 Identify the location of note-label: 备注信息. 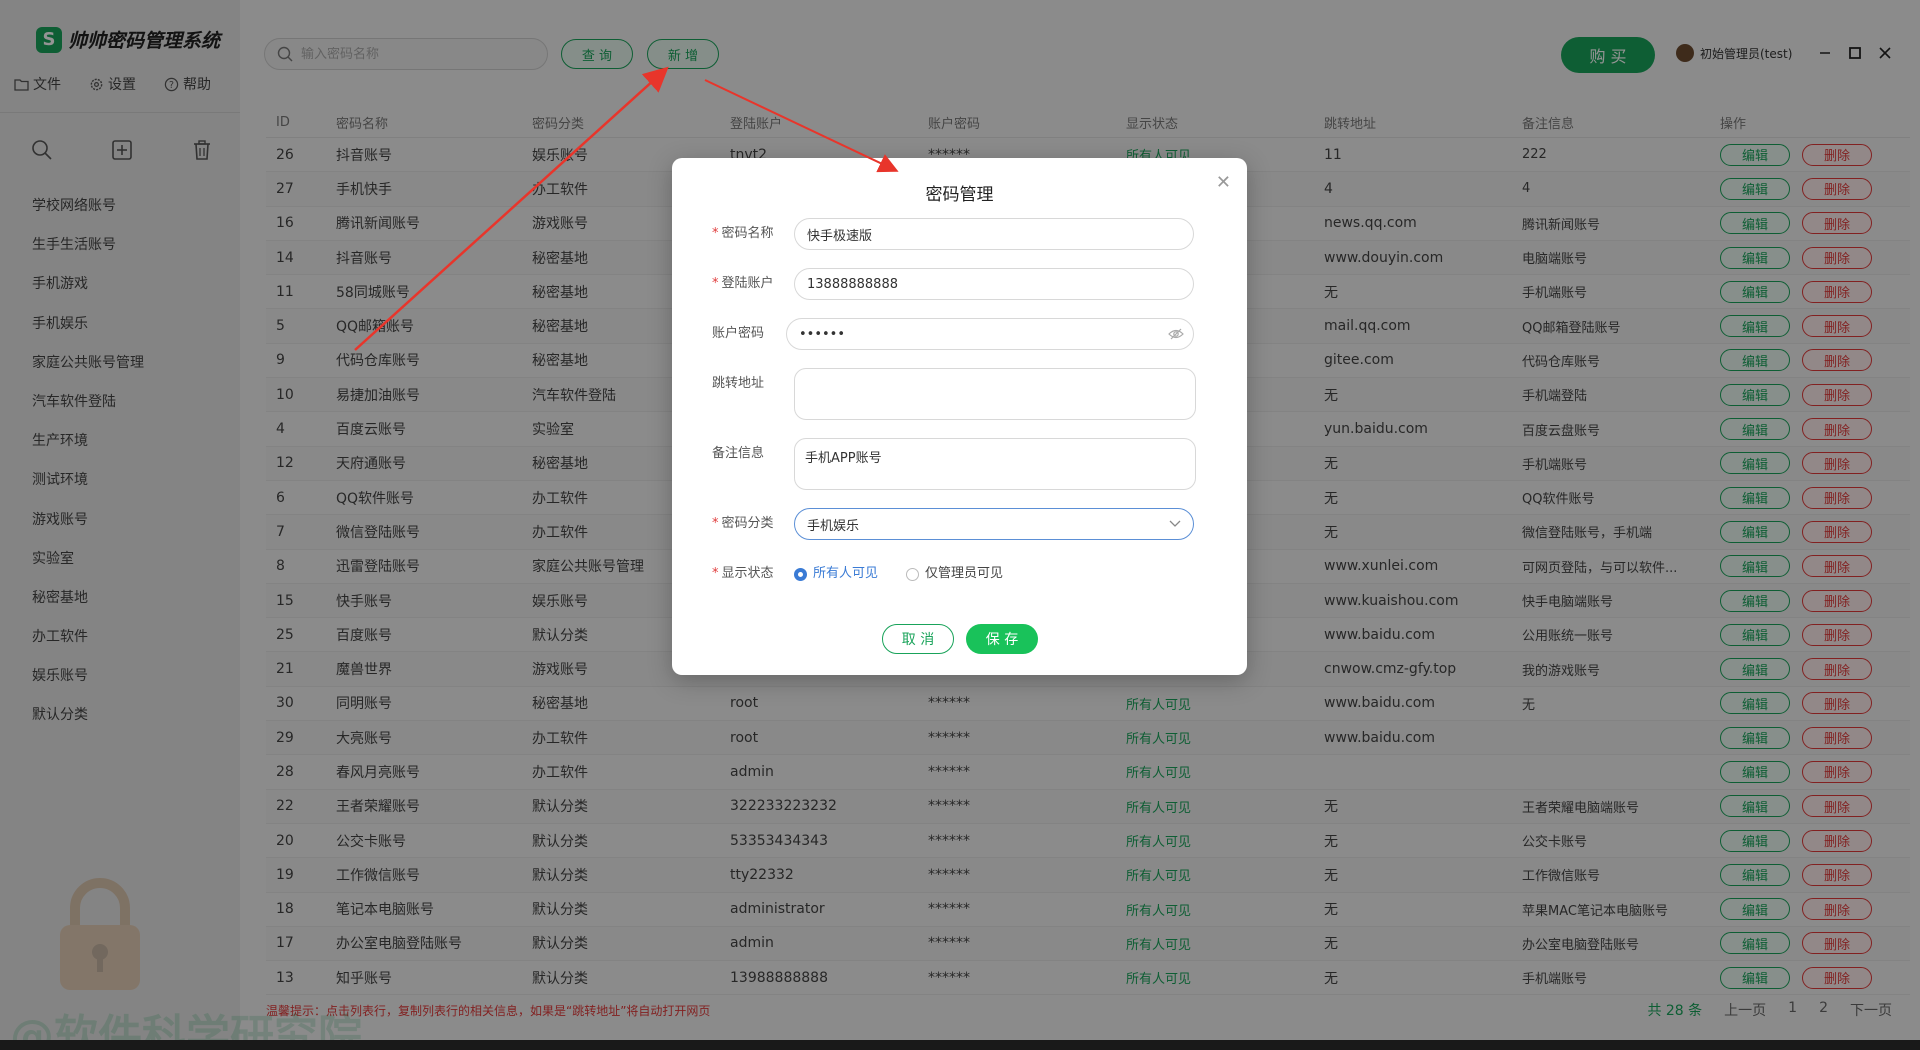
(738, 453).